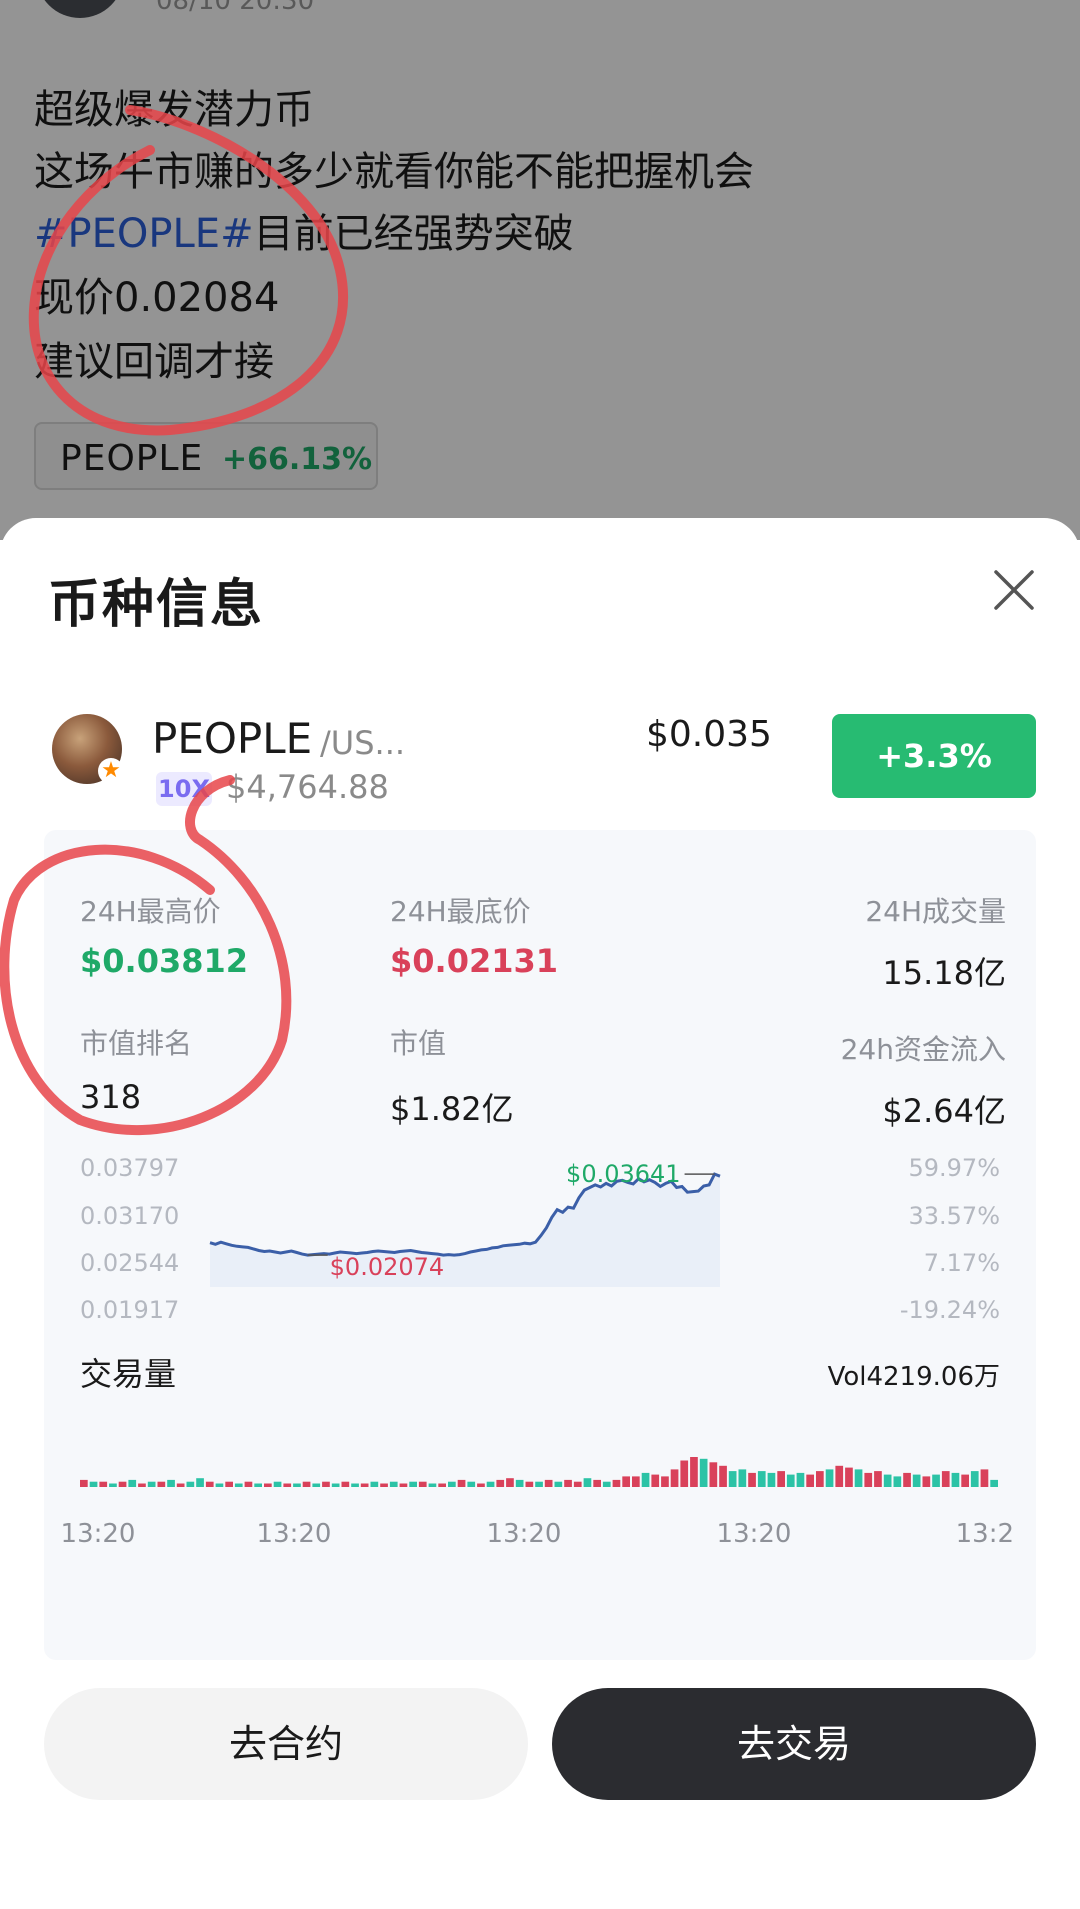 The width and height of the screenshot is (1080, 1909). What do you see at coordinates (128, 1374) in the screenshot?
I see `volume-title: 交易量` at bounding box center [128, 1374].